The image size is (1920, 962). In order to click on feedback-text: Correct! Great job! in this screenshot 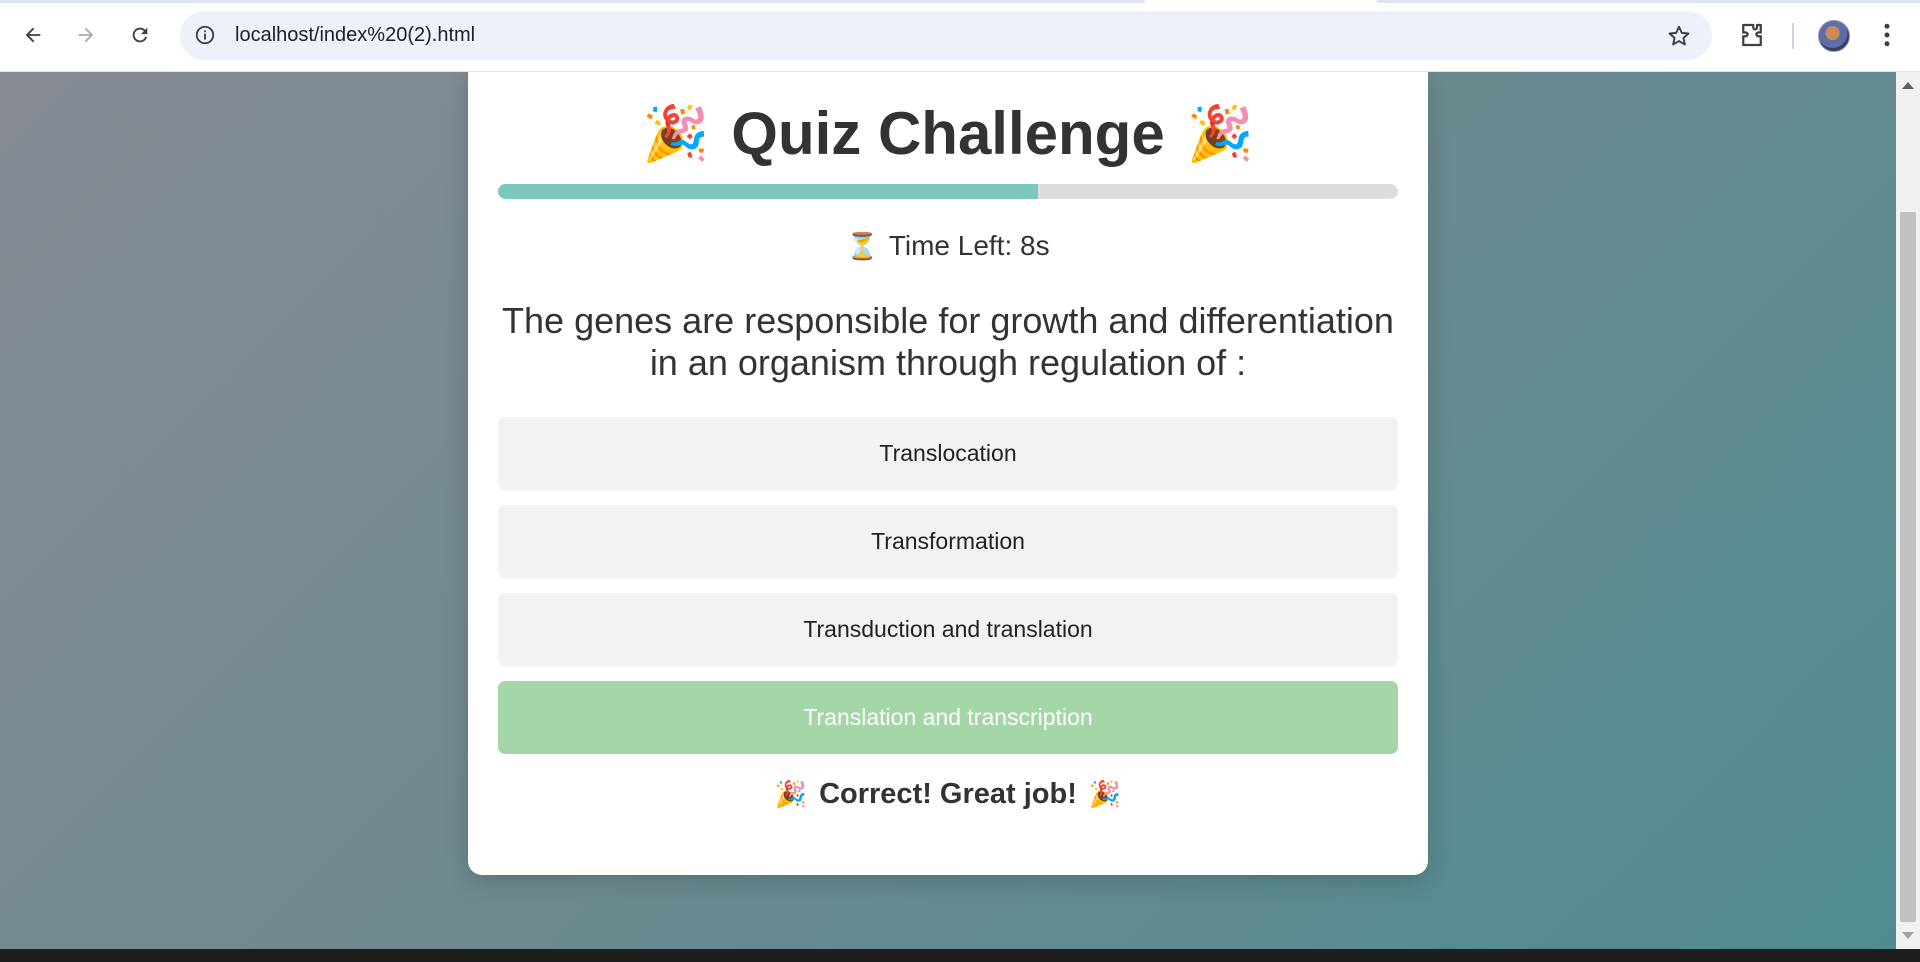, I will do `click(948, 794)`.